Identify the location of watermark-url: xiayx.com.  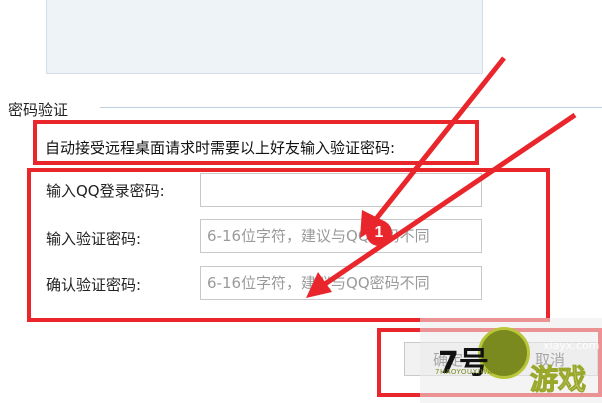
(571, 345).